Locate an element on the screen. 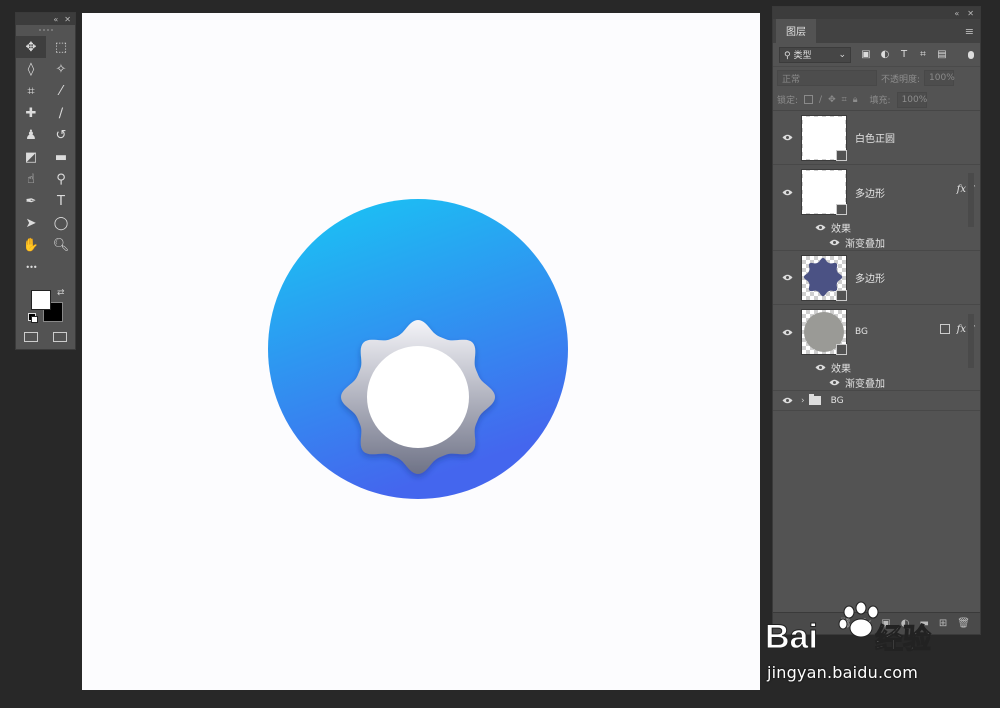  clip-mask-icon is located at coordinates (945, 329).